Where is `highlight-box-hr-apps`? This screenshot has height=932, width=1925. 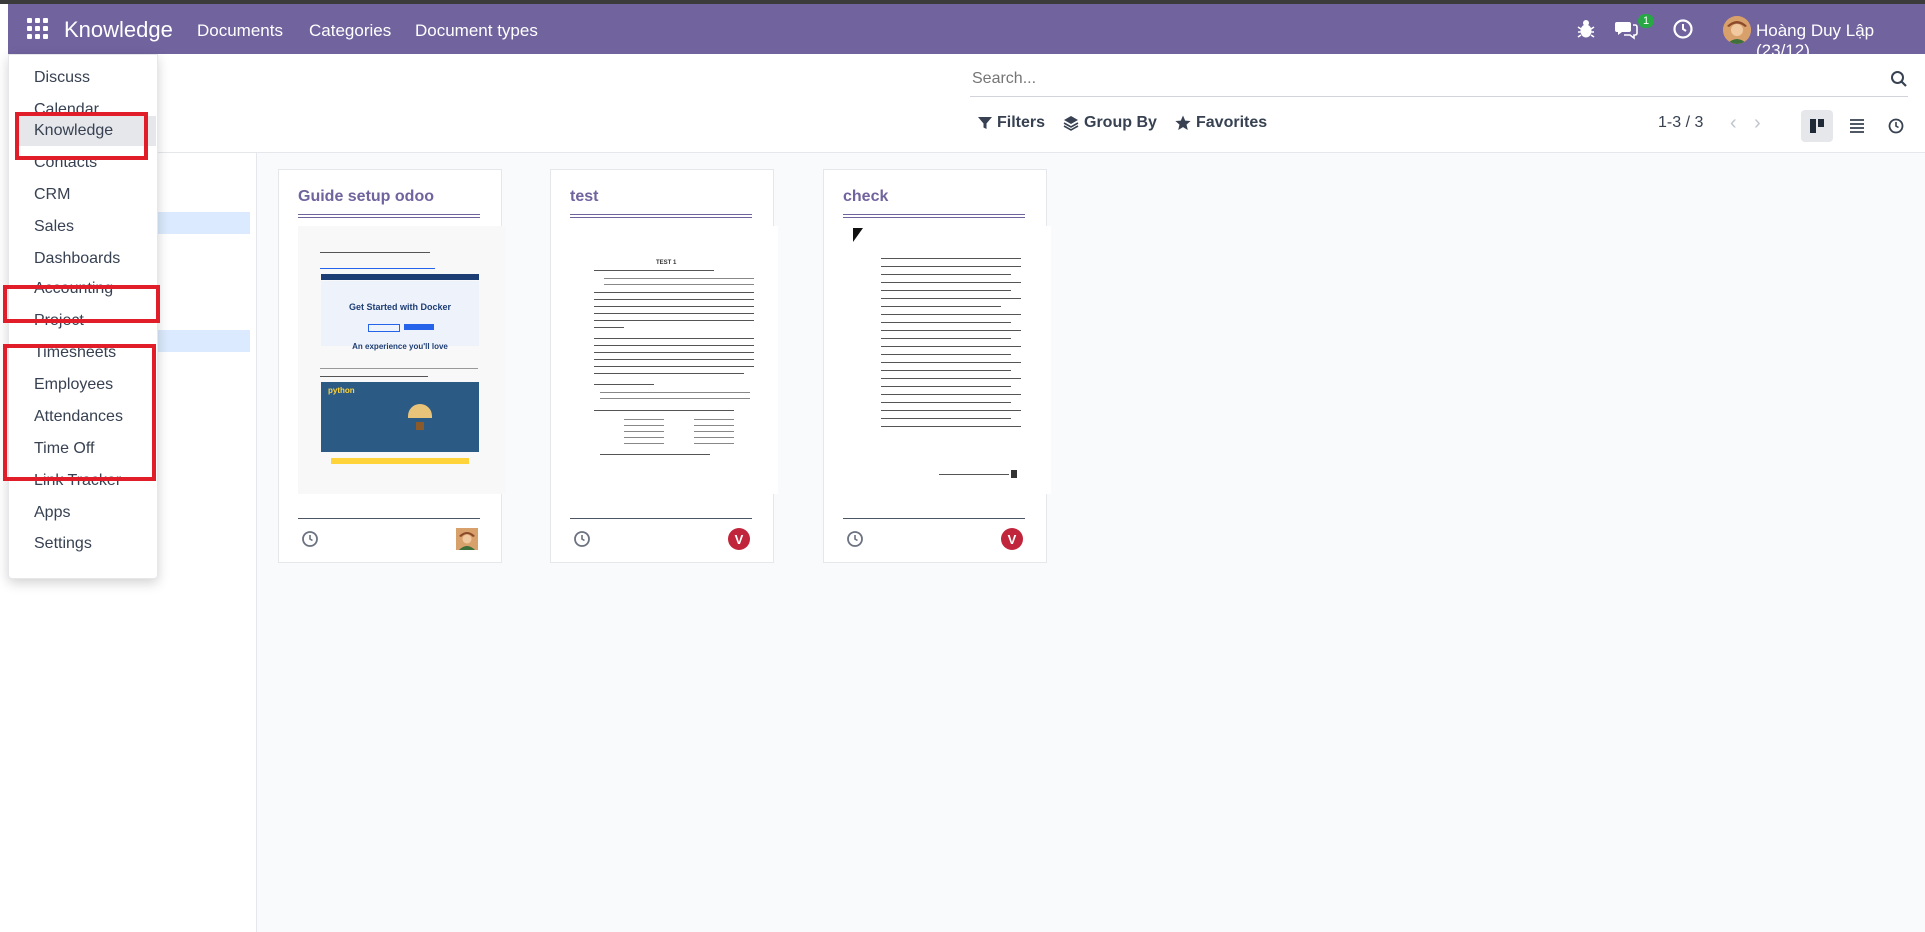 highlight-box-hr-apps is located at coordinates (79, 412).